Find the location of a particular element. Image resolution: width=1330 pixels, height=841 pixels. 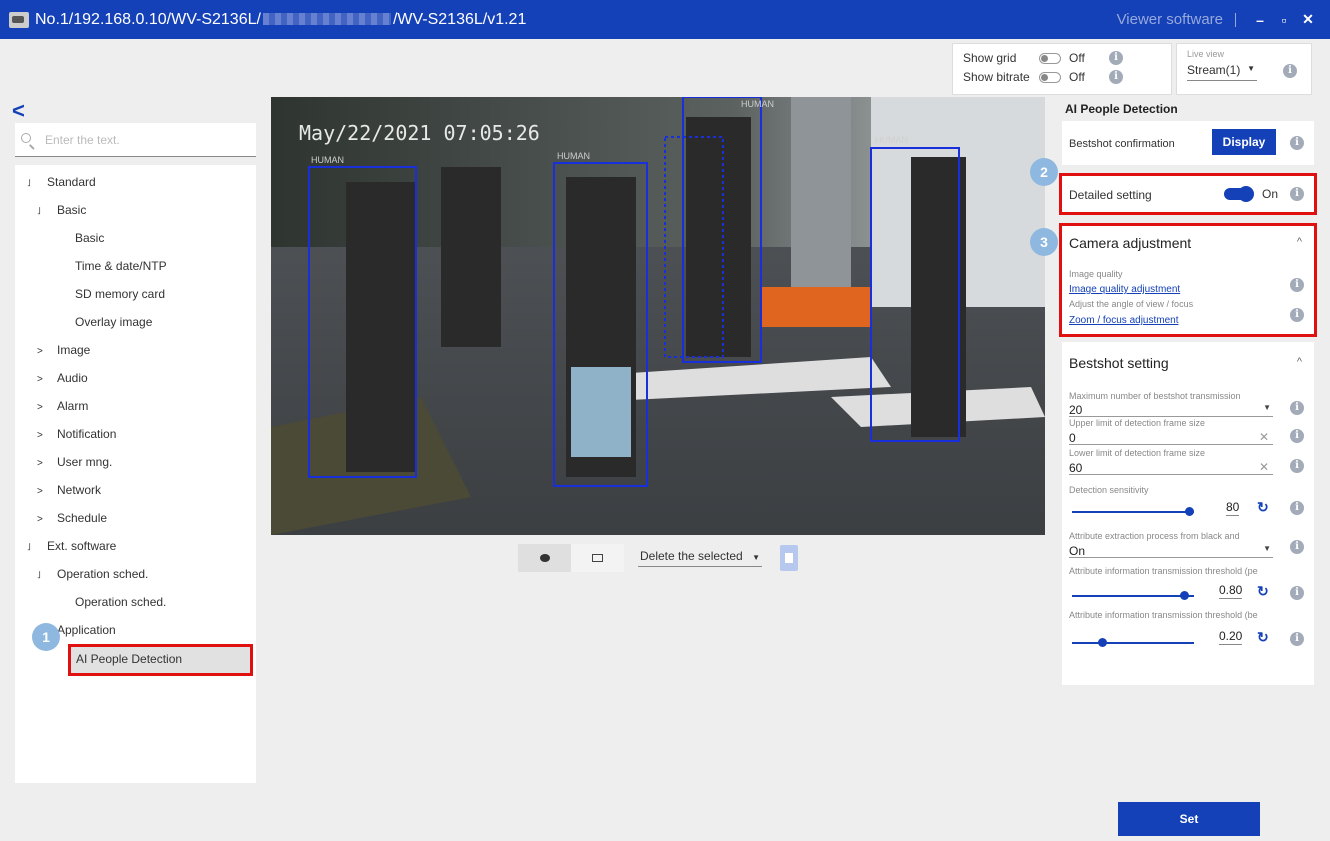

tree-item-ai-people-detection: AI People Detection is located at coordinates (160, 660).